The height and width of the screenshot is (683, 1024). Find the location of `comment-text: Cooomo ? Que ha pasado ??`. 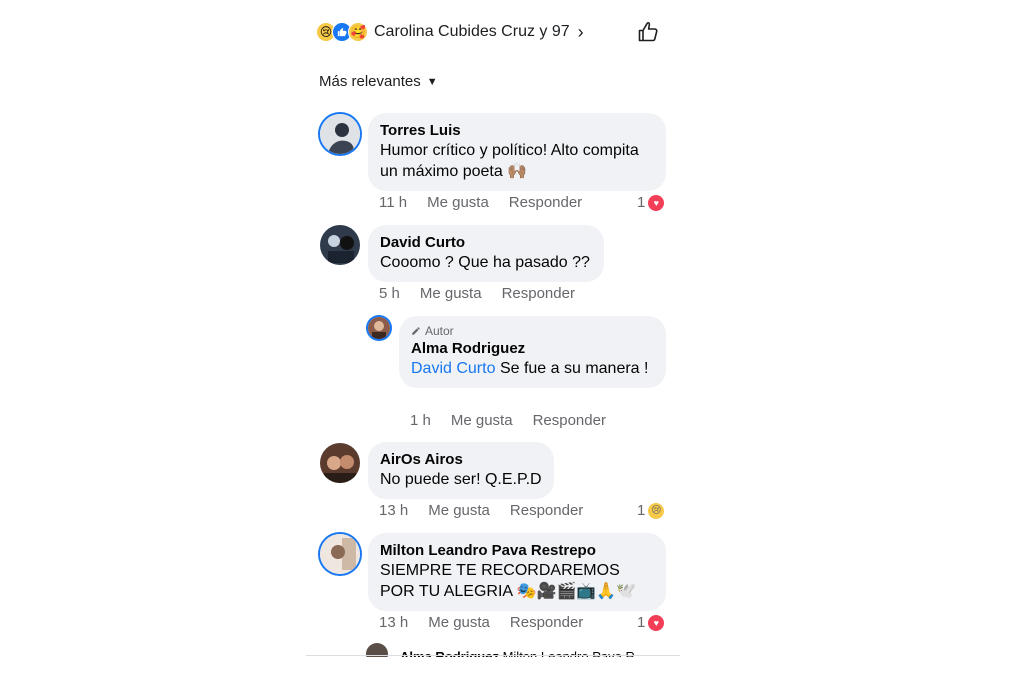

comment-text: Cooomo ? Que ha pasado ?? is located at coordinates (485, 262).